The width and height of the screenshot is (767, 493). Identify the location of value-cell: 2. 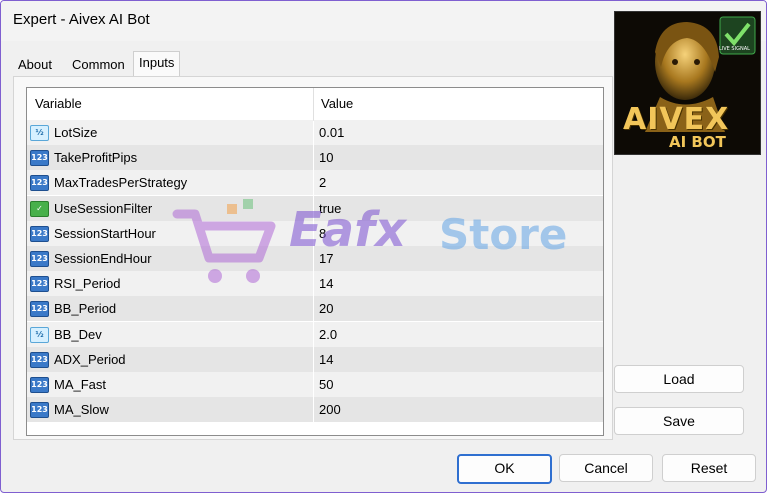
(458, 183).